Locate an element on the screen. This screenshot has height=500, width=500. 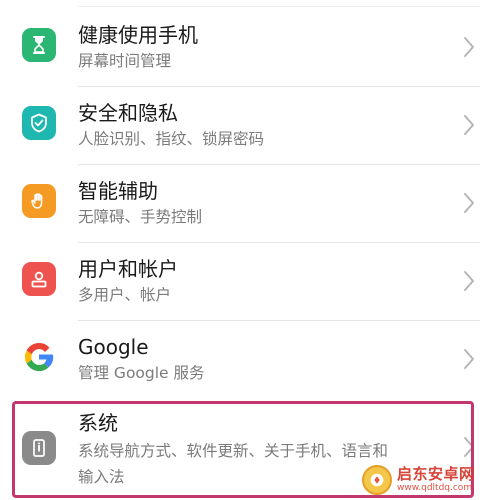
item-subtitle-line2: 输入法 is located at coordinates (101, 477).